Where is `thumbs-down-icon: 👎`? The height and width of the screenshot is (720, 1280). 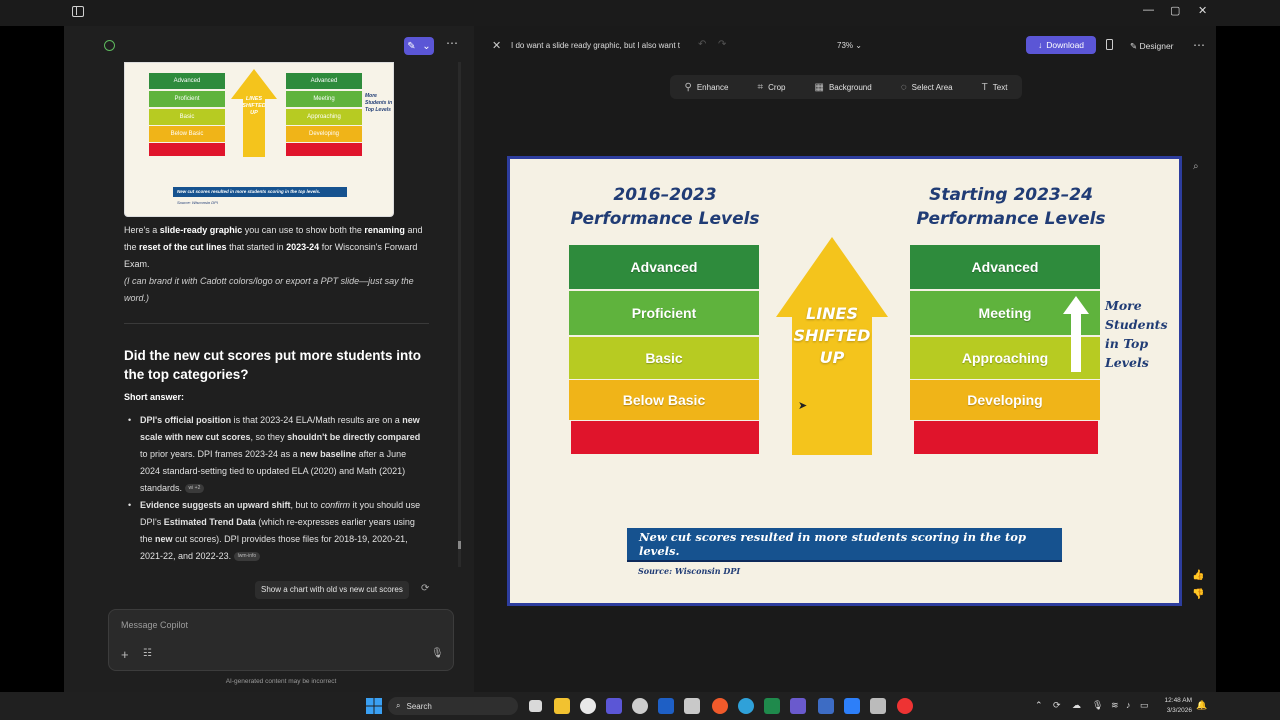 thumbs-down-icon: 👎 is located at coordinates (1198, 594).